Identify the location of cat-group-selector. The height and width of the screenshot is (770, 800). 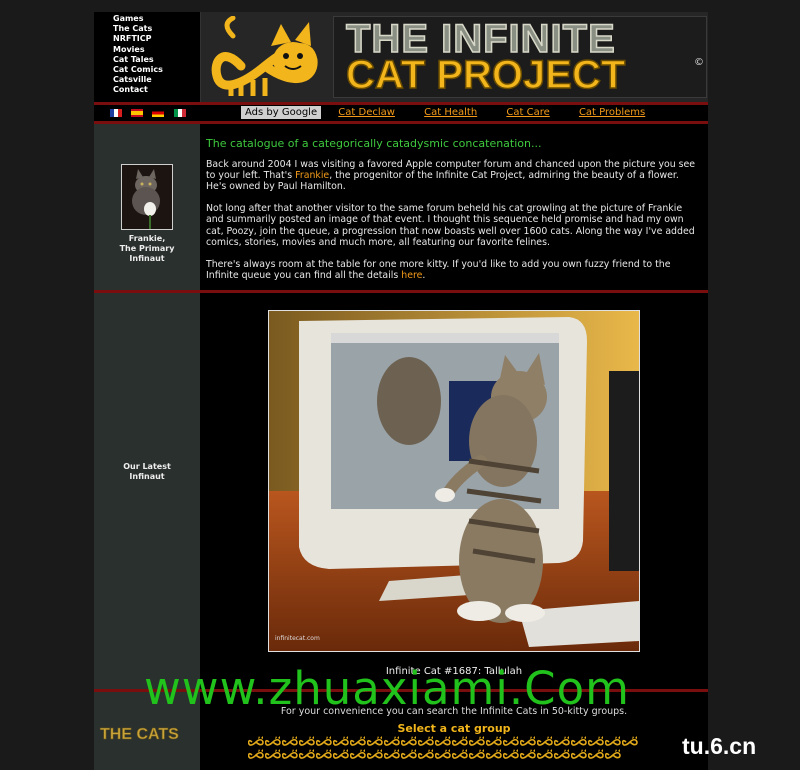
(458, 749).